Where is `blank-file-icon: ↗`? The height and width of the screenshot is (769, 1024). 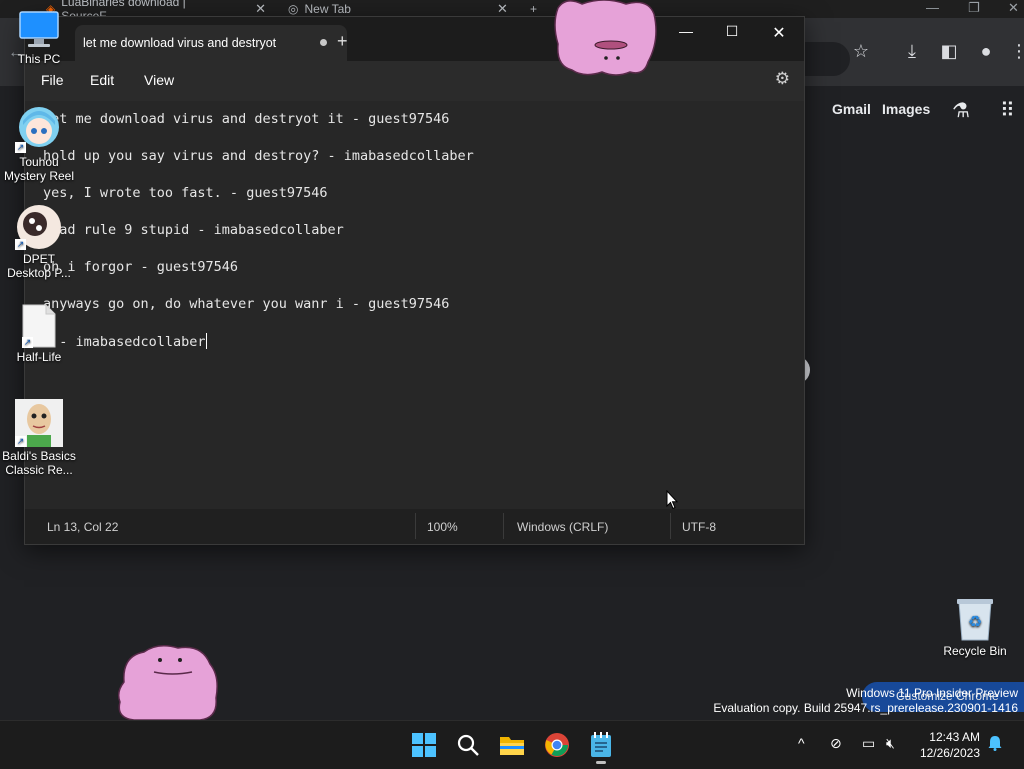
blank-file-icon: ↗ is located at coordinates (39, 326).